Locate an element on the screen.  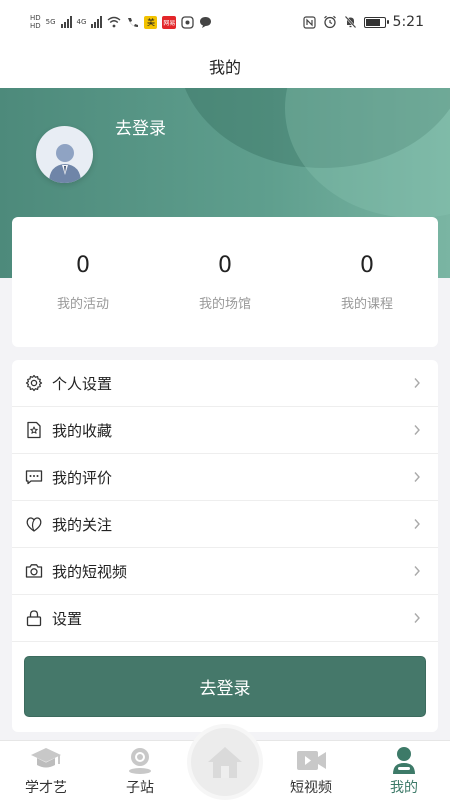
clock: 5:21 is located at coordinates (408, 22).